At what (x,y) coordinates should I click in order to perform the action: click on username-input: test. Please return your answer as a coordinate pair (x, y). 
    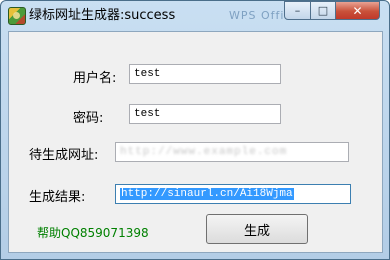
    Looking at the image, I should click on (205, 74).